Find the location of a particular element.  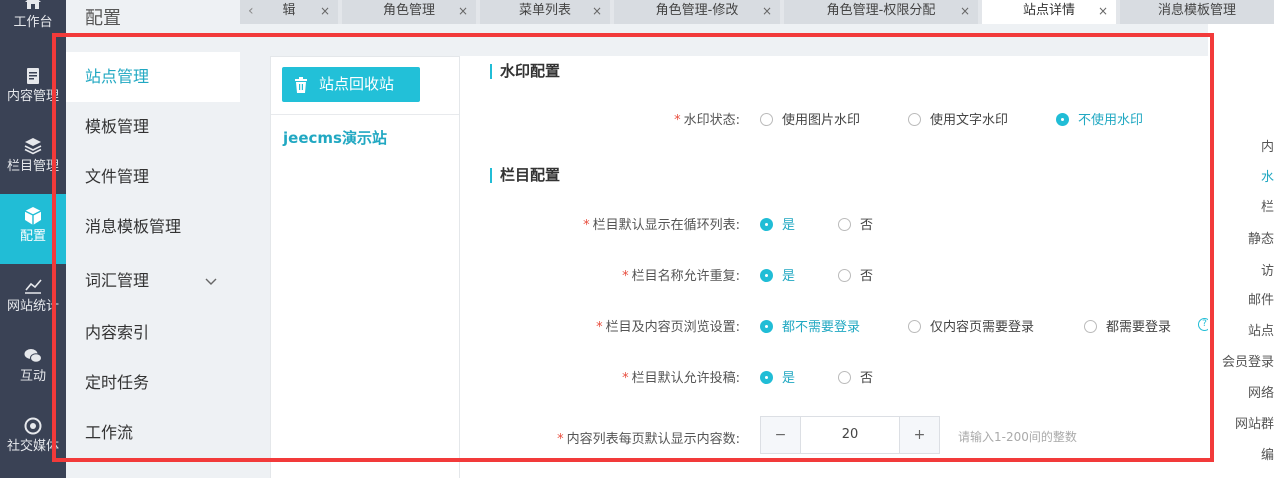

sidebar-item-label: 模板管理 is located at coordinates (117, 126).